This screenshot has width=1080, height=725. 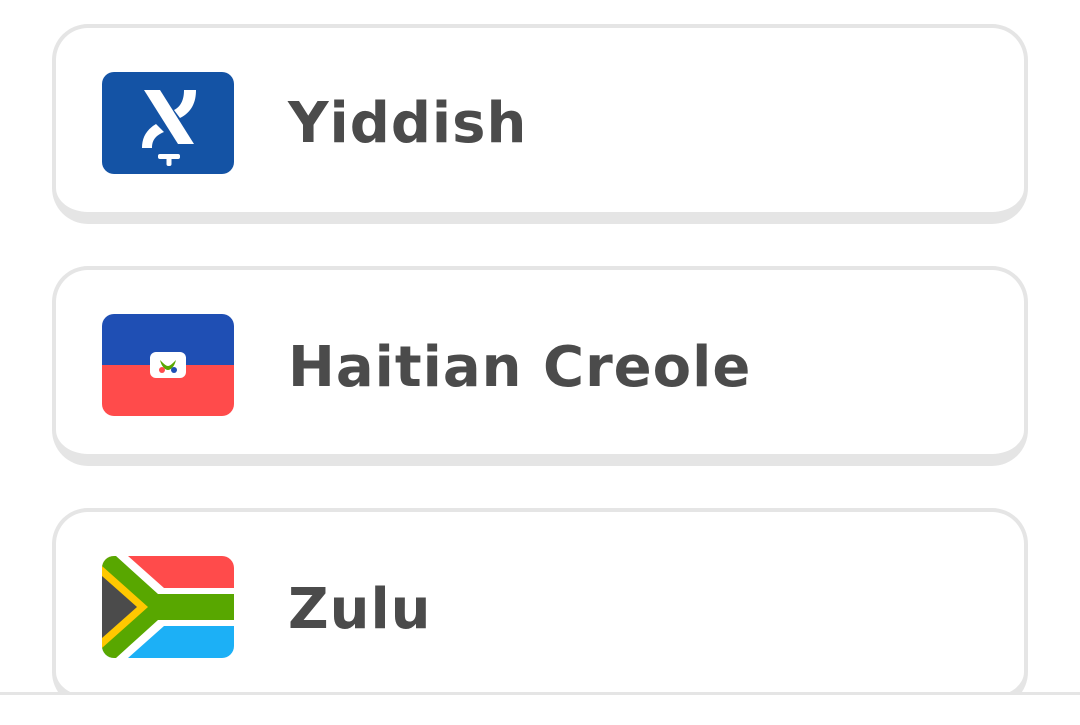 I want to click on bottom-divider, so click(x=540, y=708).